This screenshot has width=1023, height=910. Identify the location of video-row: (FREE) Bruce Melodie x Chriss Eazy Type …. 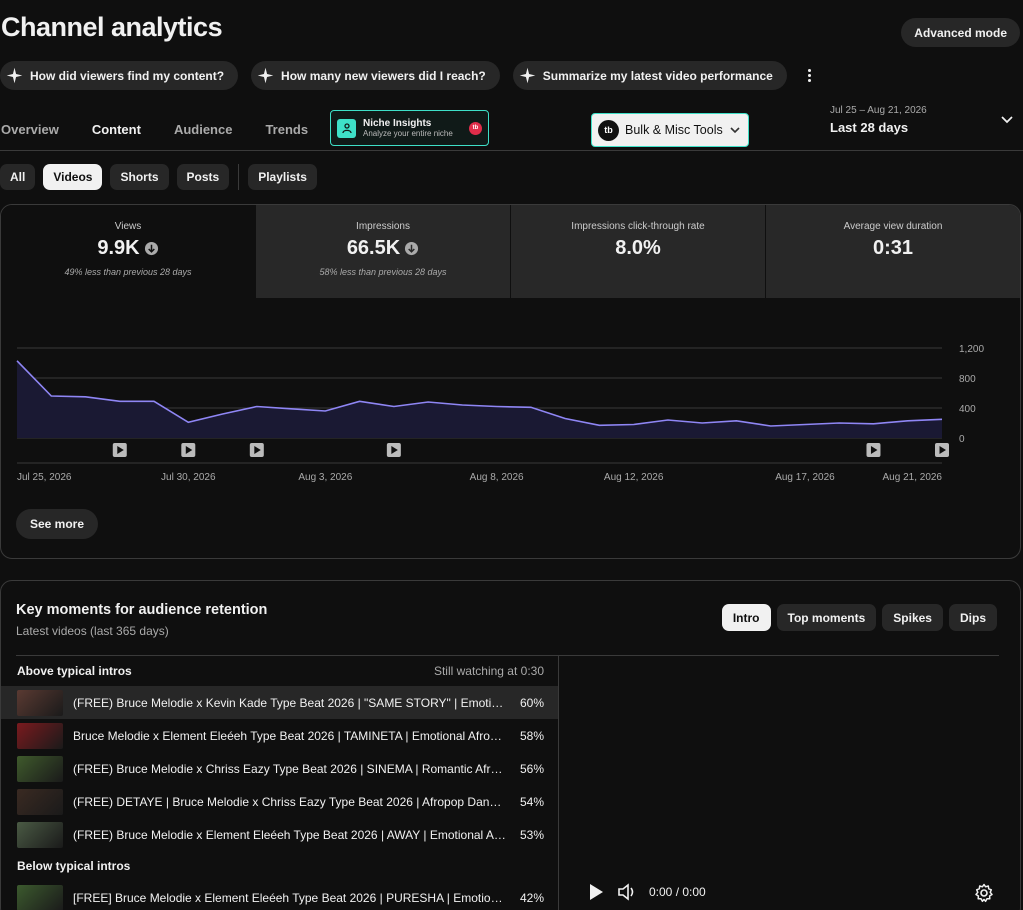
(279, 768).